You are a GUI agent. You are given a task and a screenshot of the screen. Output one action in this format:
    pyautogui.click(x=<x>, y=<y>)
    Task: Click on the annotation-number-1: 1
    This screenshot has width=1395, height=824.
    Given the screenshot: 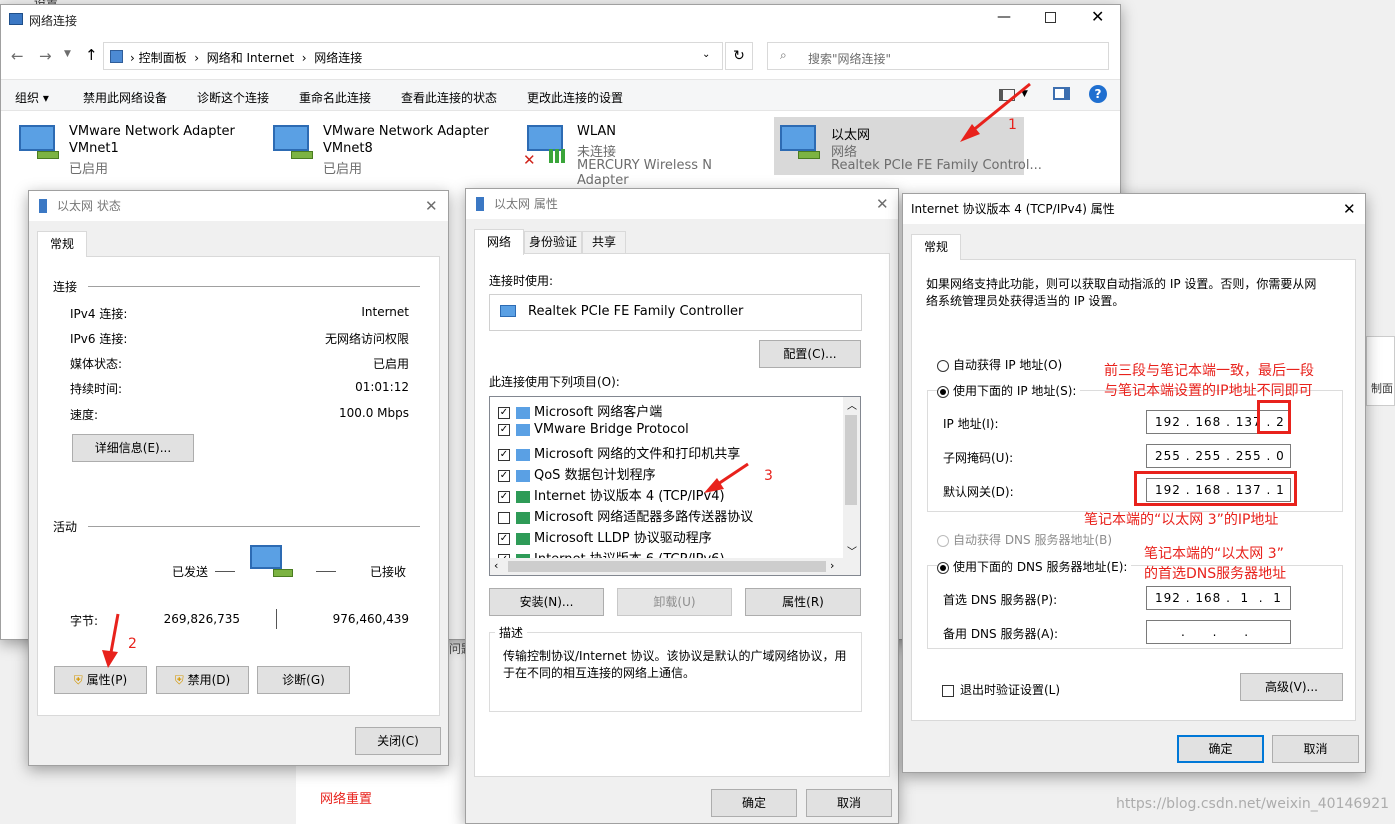 What is the action you would take?
    pyautogui.click(x=1012, y=125)
    